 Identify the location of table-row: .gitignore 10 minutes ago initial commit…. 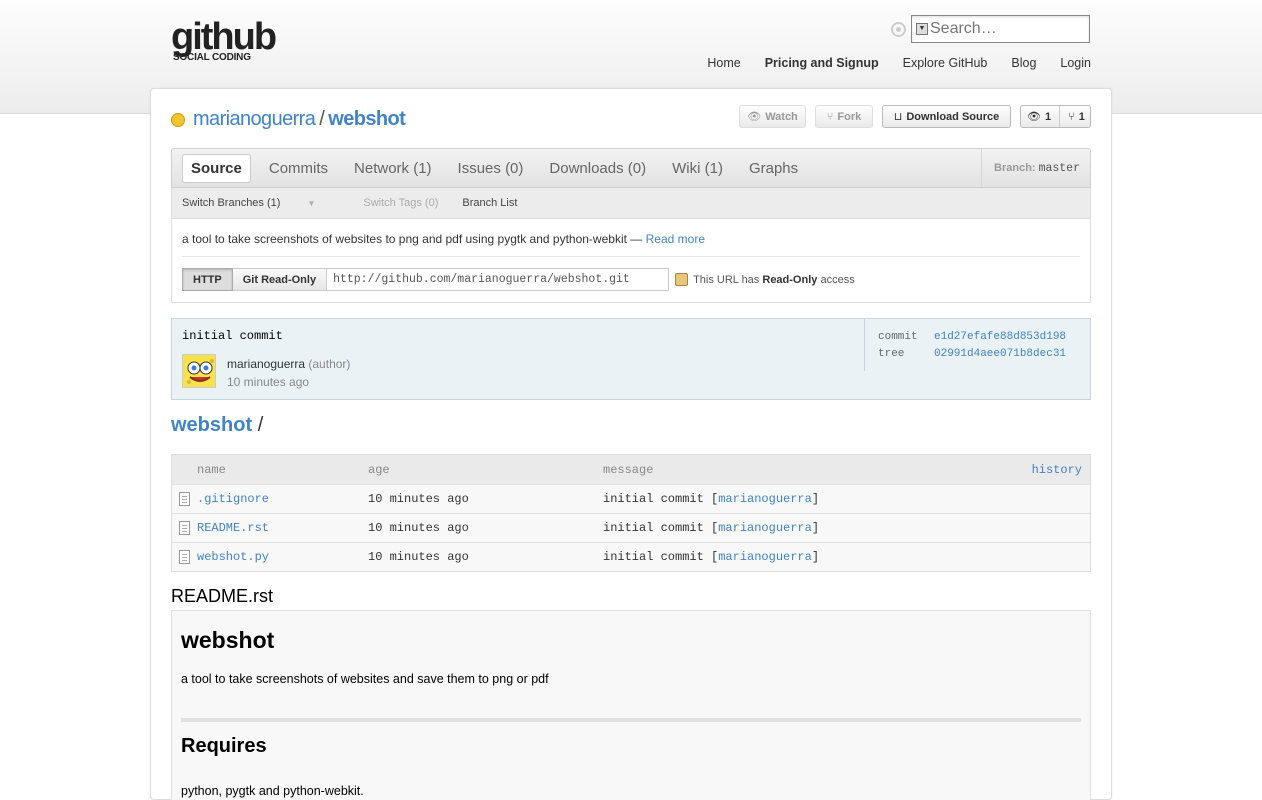
(631, 498).